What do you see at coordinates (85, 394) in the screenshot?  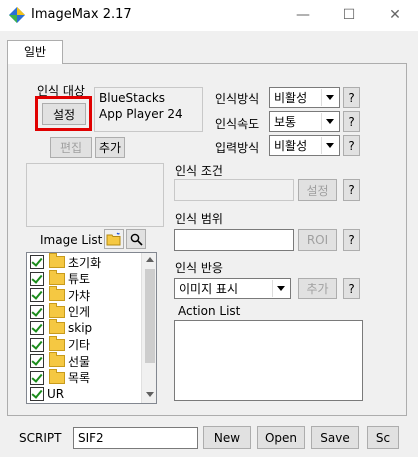 I see `list-item: UR` at bounding box center [85, 394].